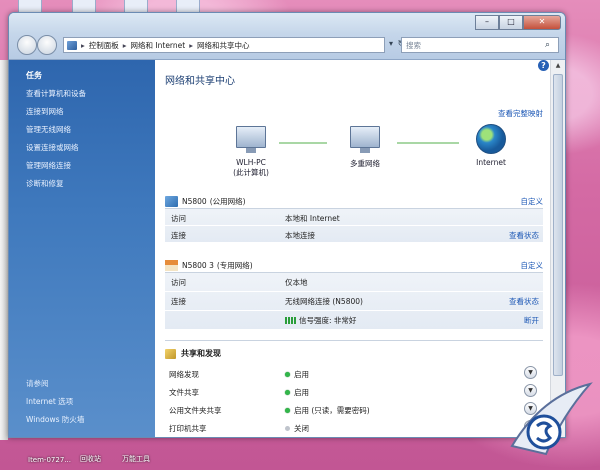 The image size is (600, 470). I want to click on forward-button, so click(47, 45).